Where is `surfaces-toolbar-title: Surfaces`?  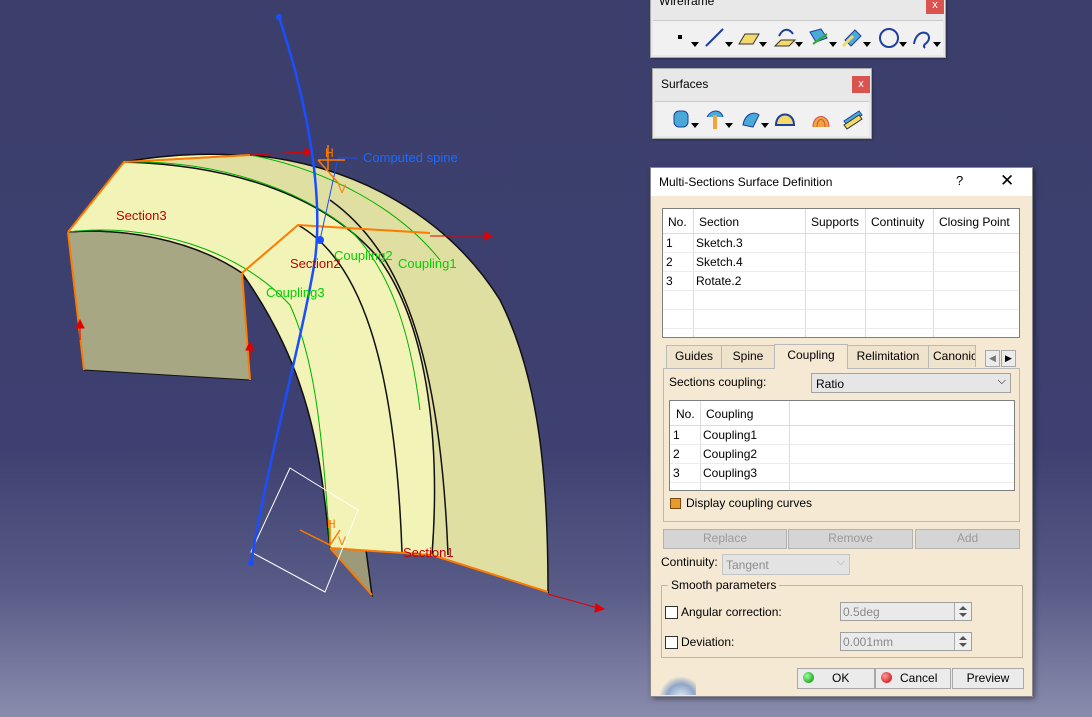
surfaces-toolbar-title: Surfaces is located at coordinates (685, 84).